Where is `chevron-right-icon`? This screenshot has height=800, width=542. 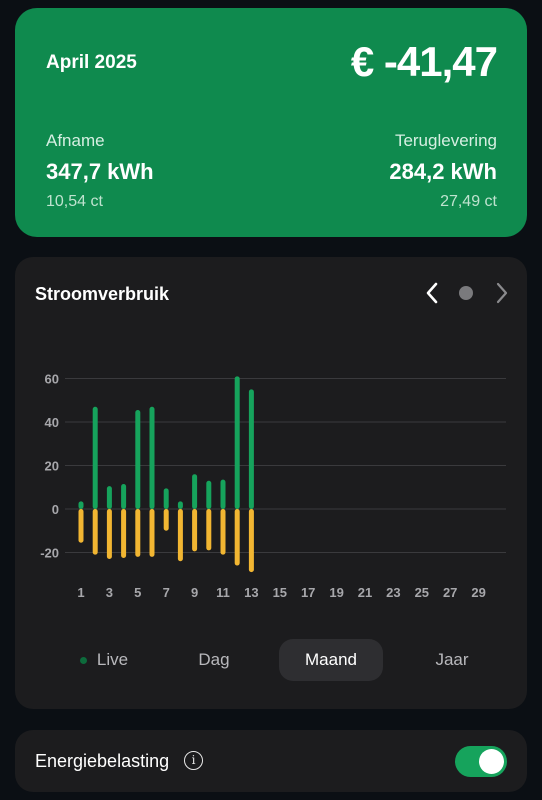
chevron-right-icon is located at coordinates (502, 293).